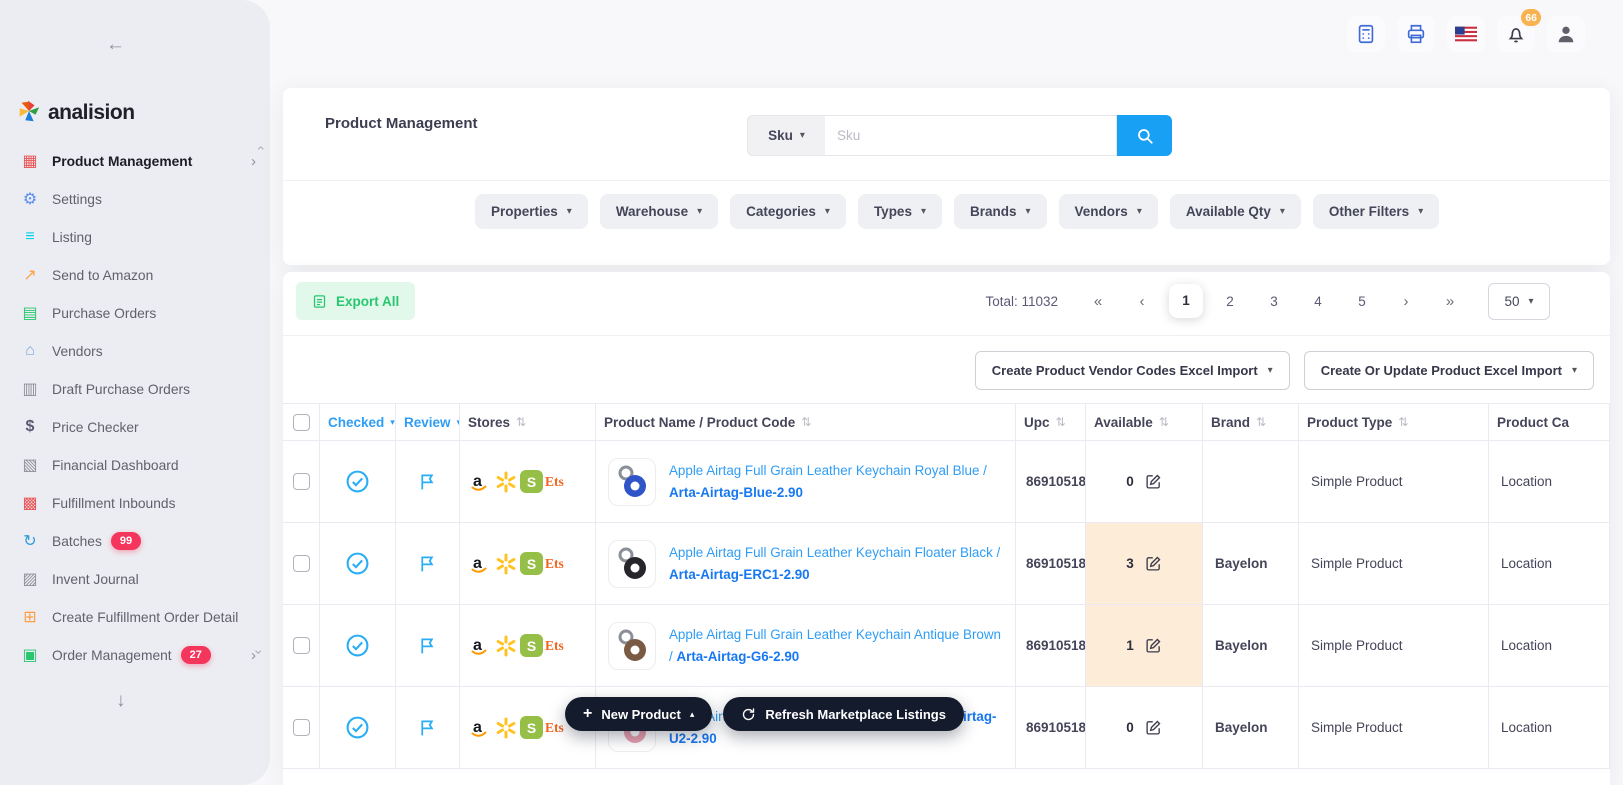 This screenshot has width=1623, height=785. I want to click on filter-available-qty: Available Qty ▾, so click(1235, 211).